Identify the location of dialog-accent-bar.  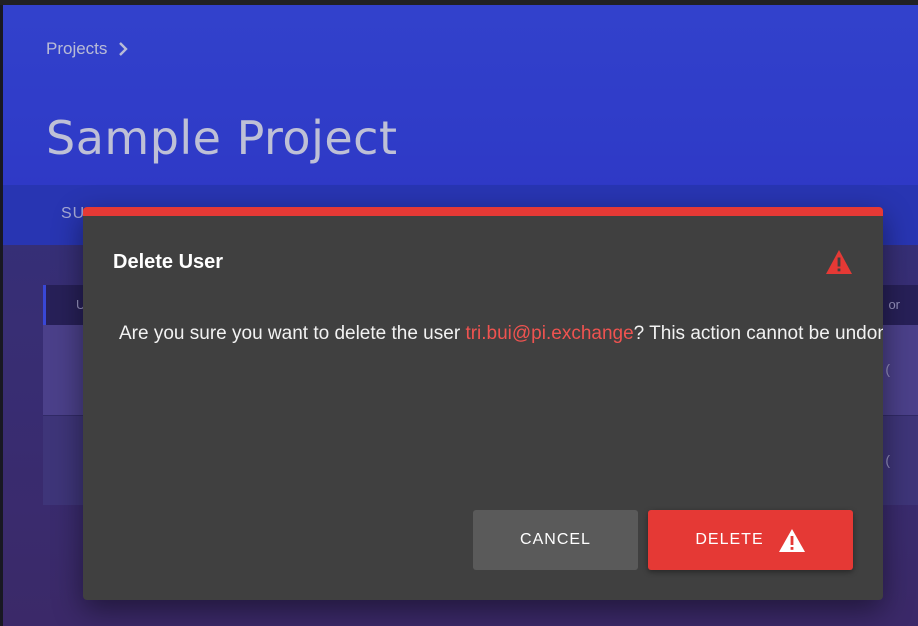
(483, 211).